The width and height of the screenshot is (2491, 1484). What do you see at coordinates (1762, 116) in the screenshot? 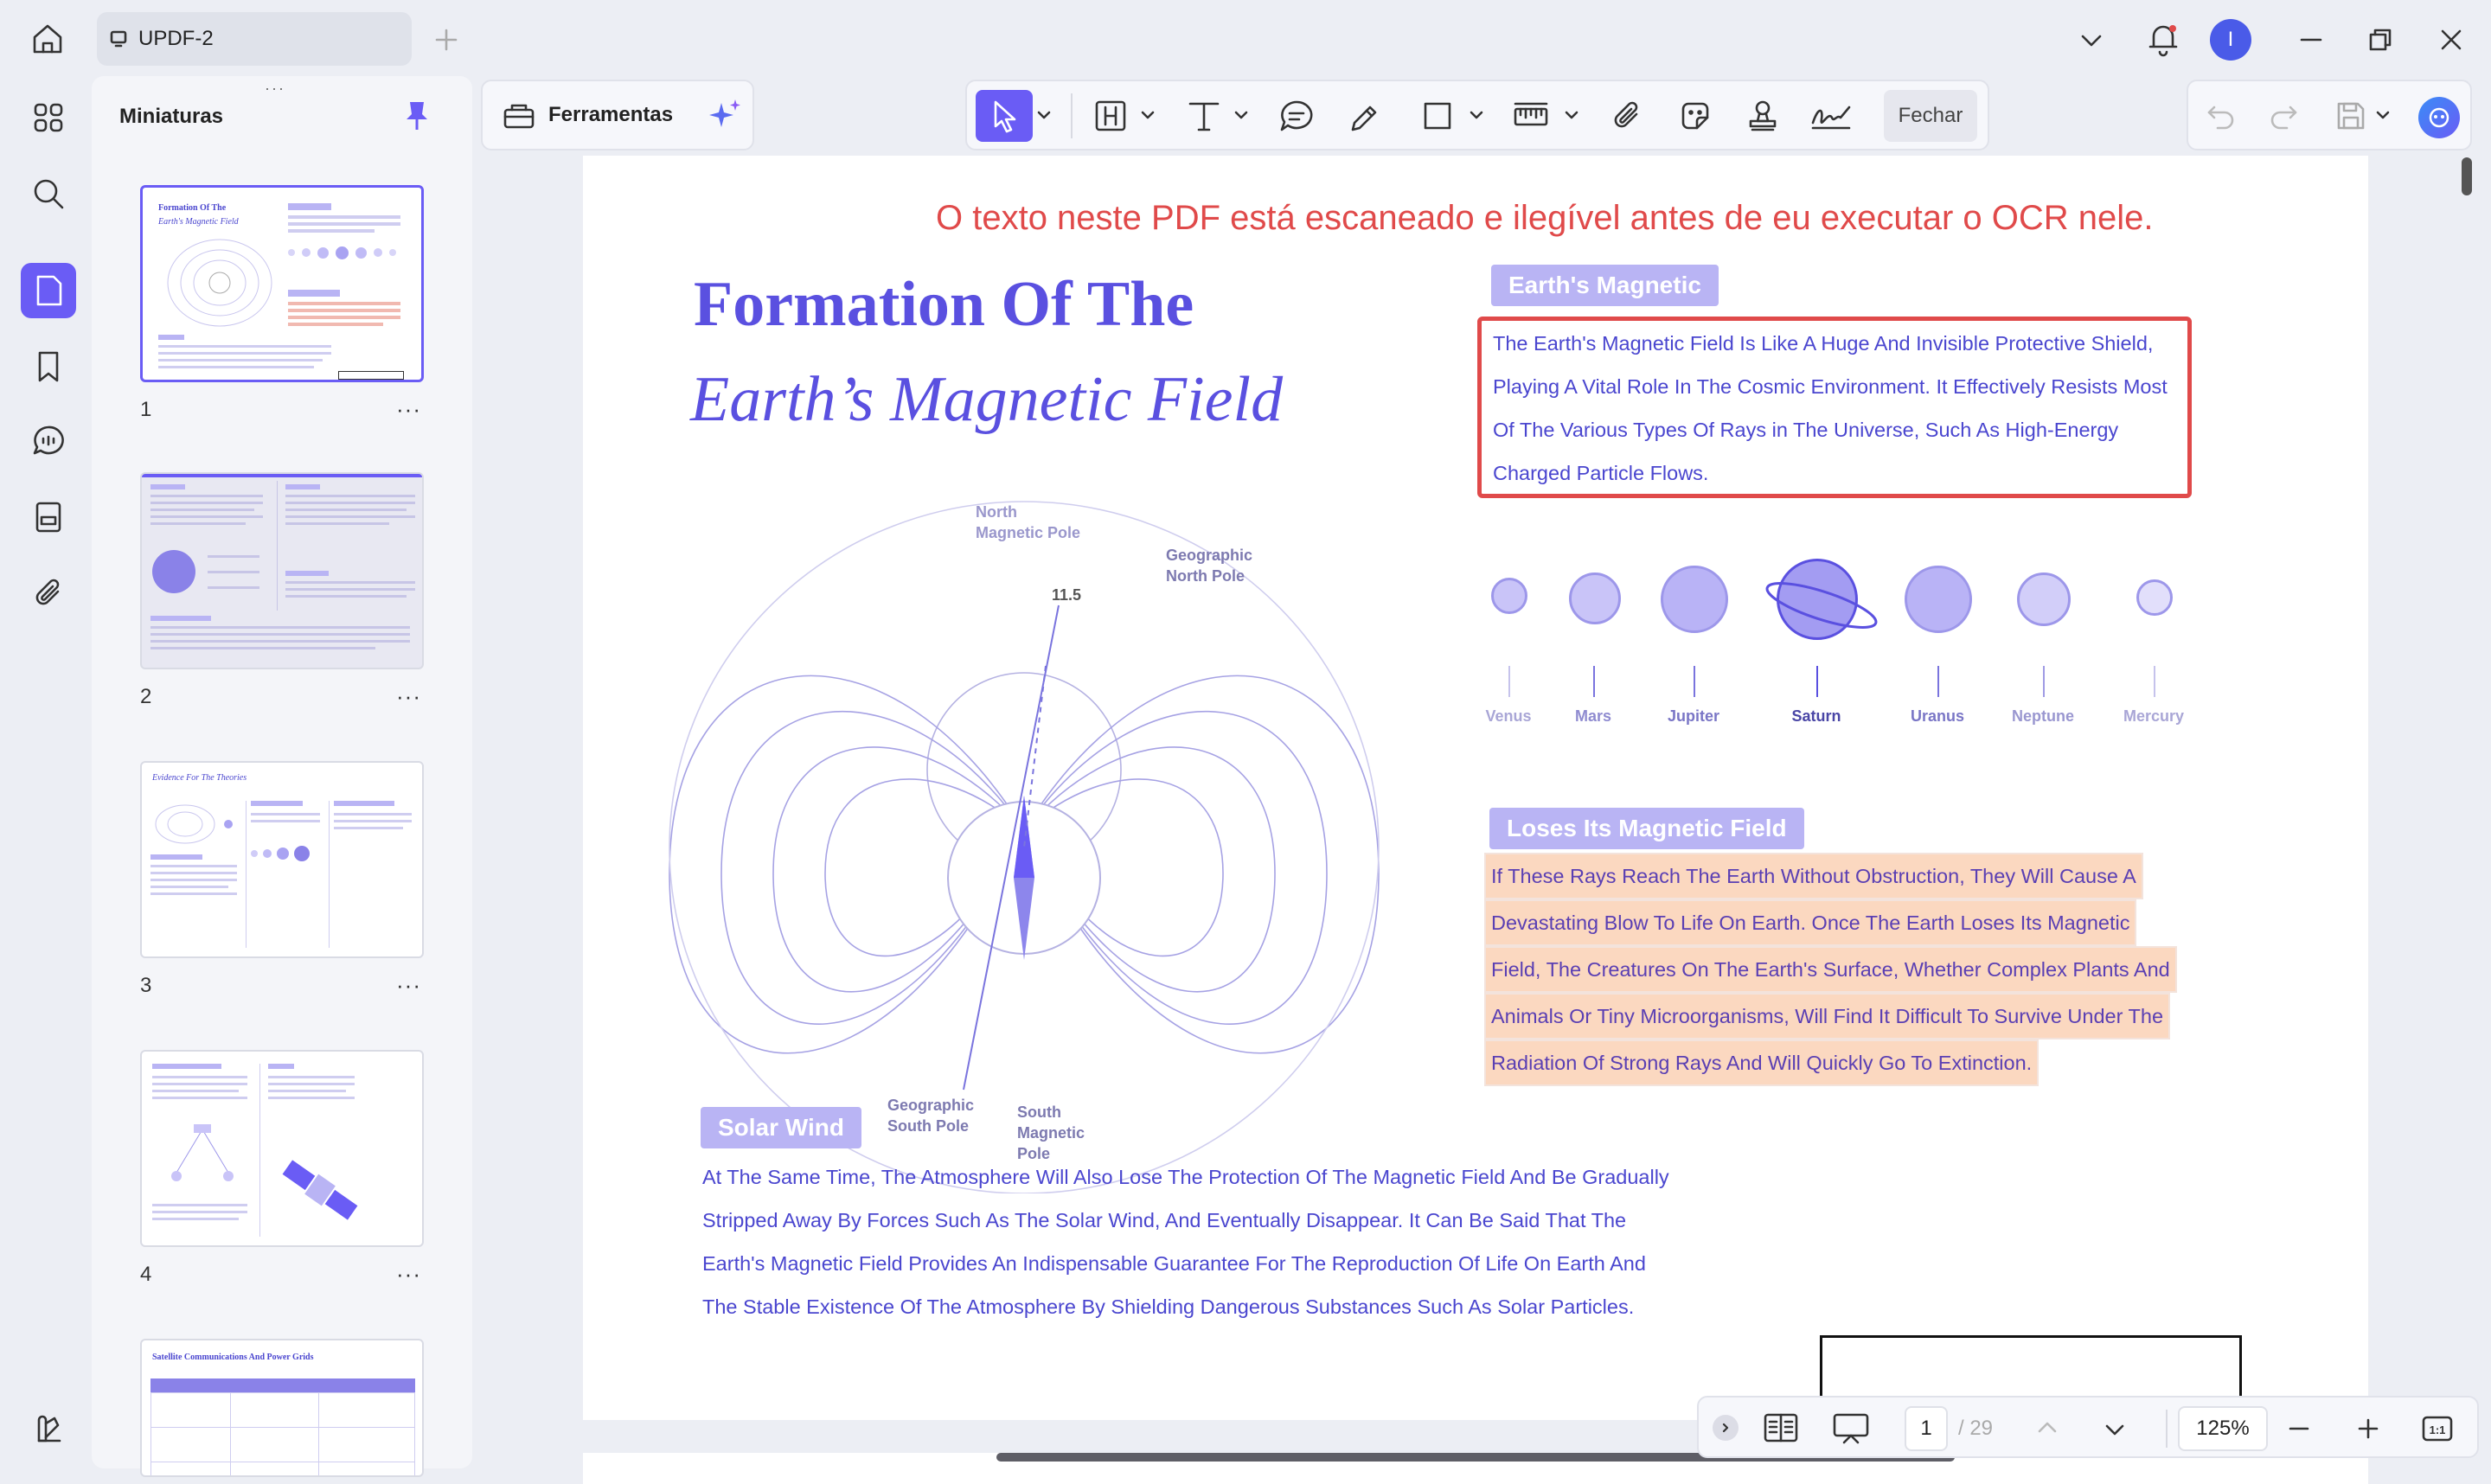
I see `stamp-tool-icon` at bounding box center [1762, 116].